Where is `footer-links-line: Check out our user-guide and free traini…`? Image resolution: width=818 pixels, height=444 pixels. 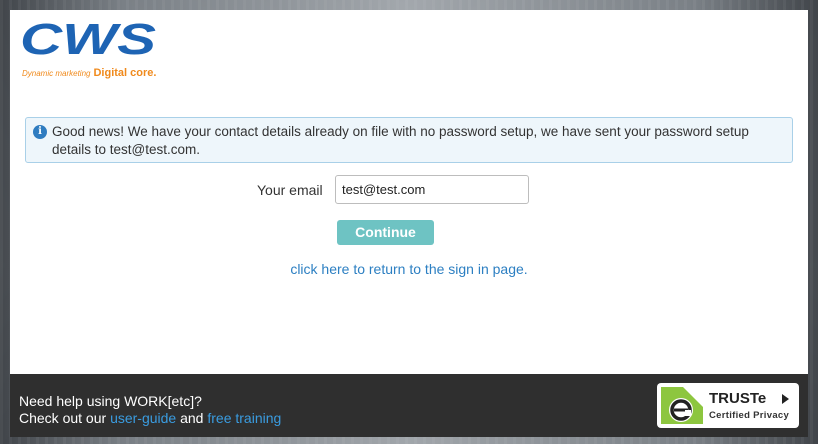
footer-links-line: Check out our user-guide and free traini… is located at coordinates (150, 418).